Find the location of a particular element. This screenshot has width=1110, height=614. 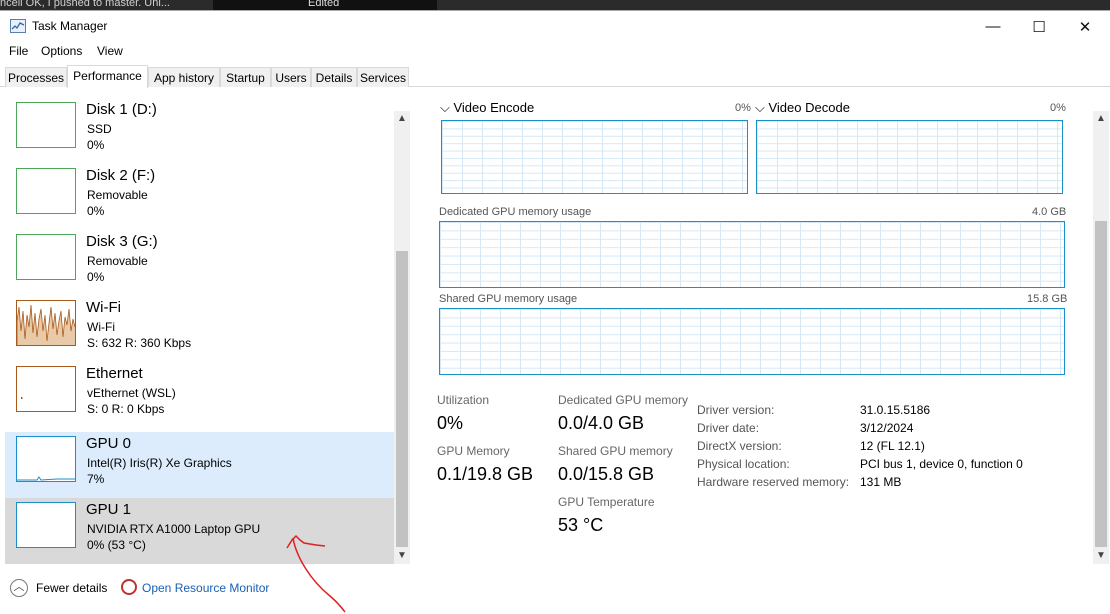

resource-monitor-icon is located at coordinates (129, 587).